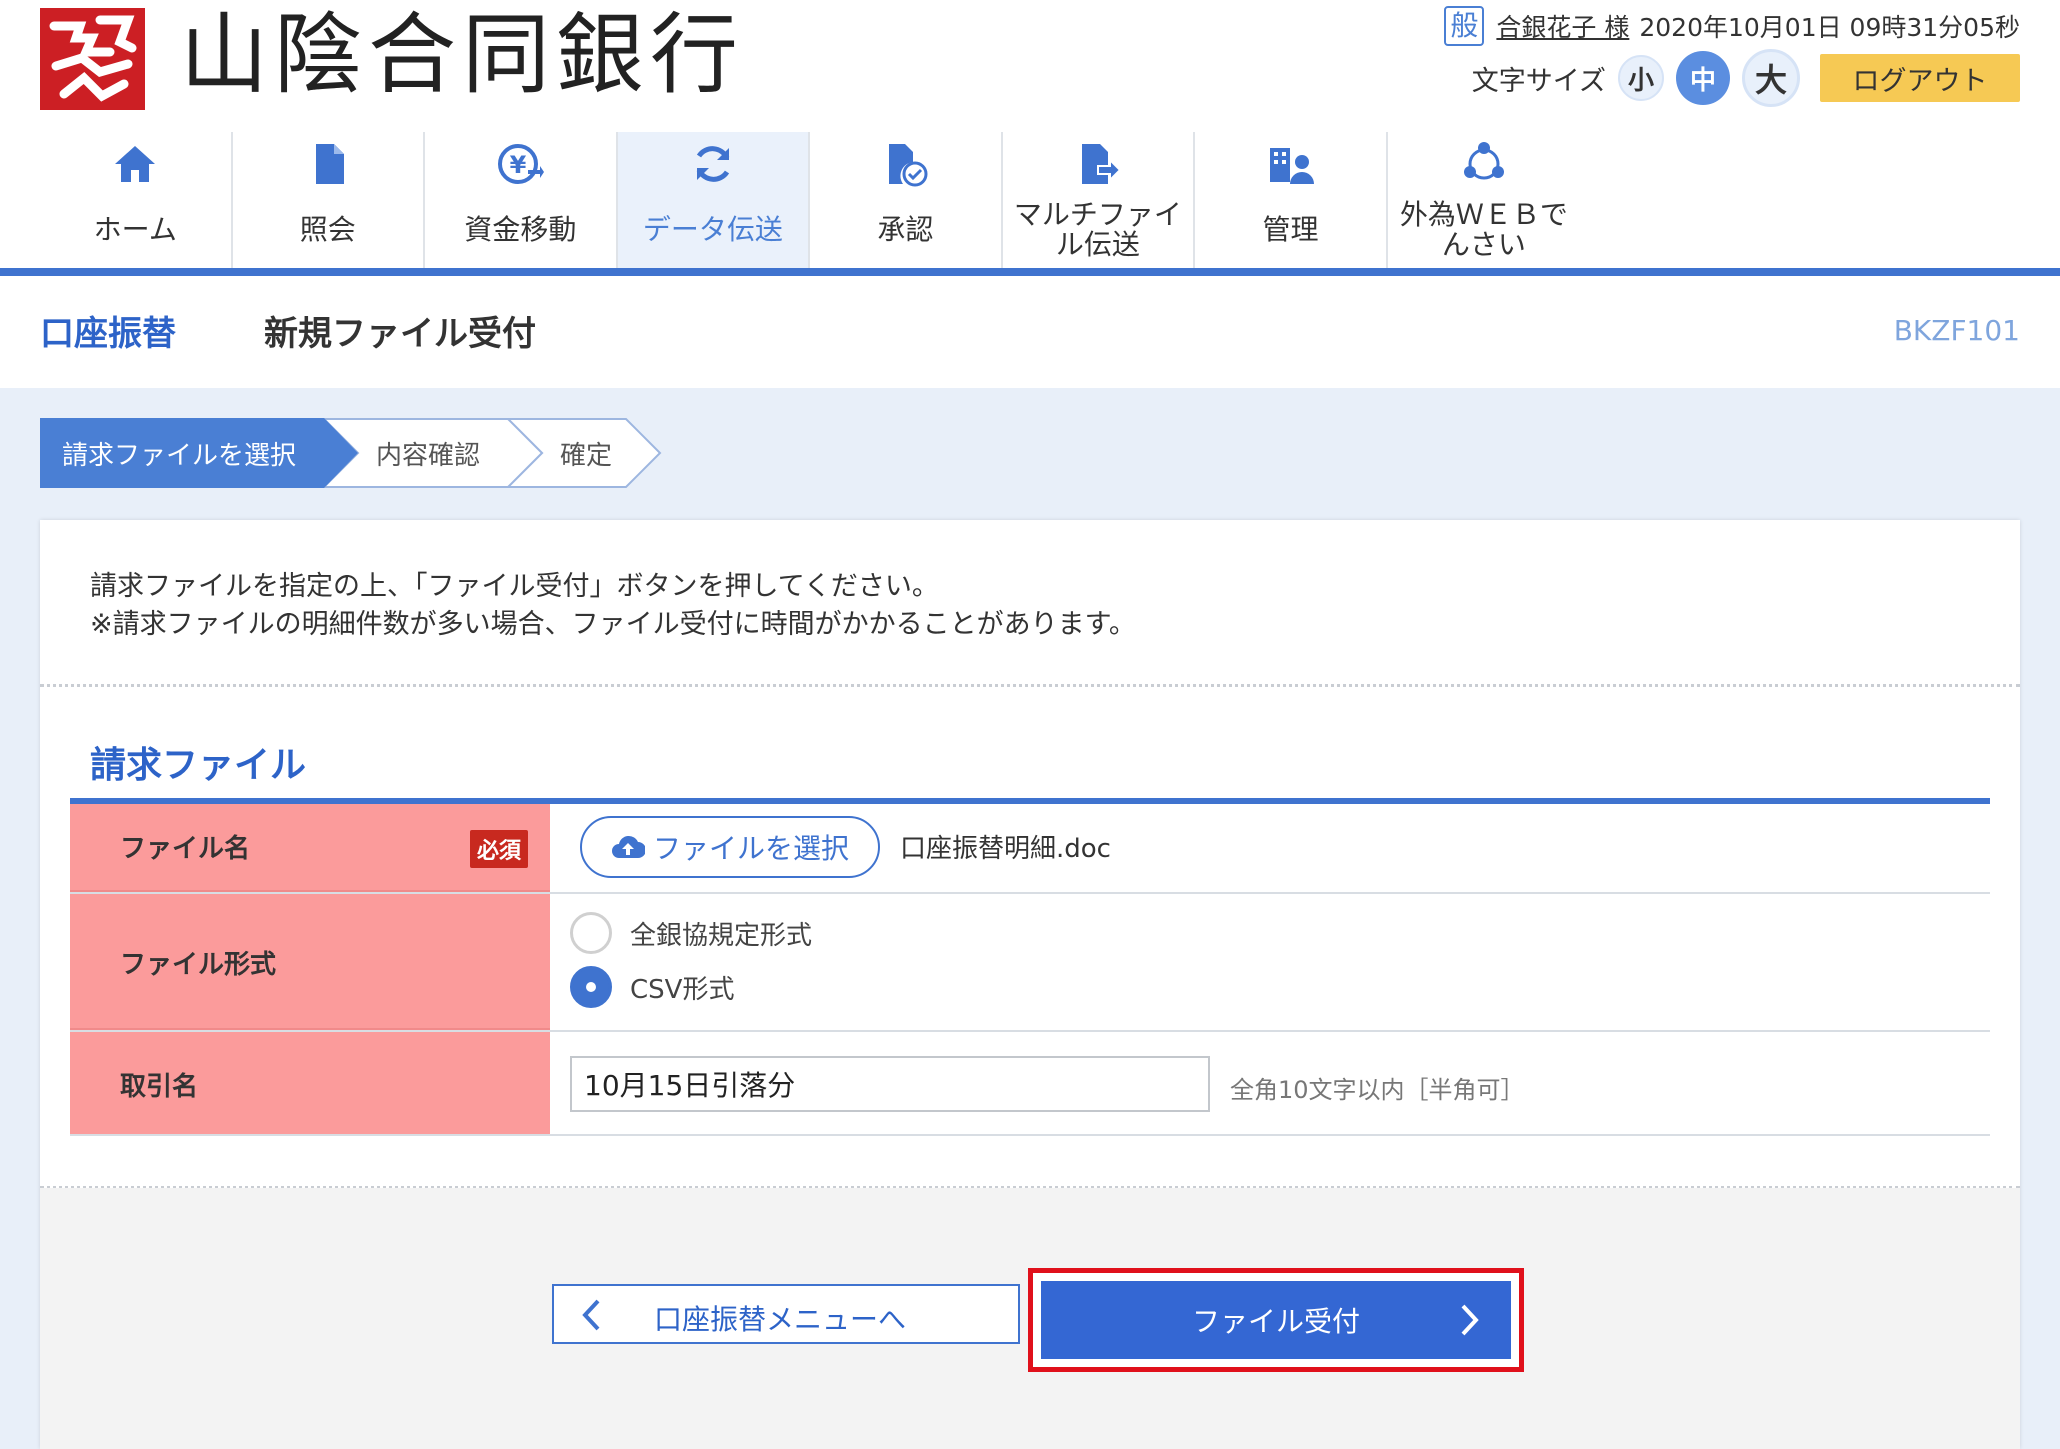  What do you see at coordinates (329, 164) in the screenshot?
I see `document-icon` at bounding box center [329, 164].